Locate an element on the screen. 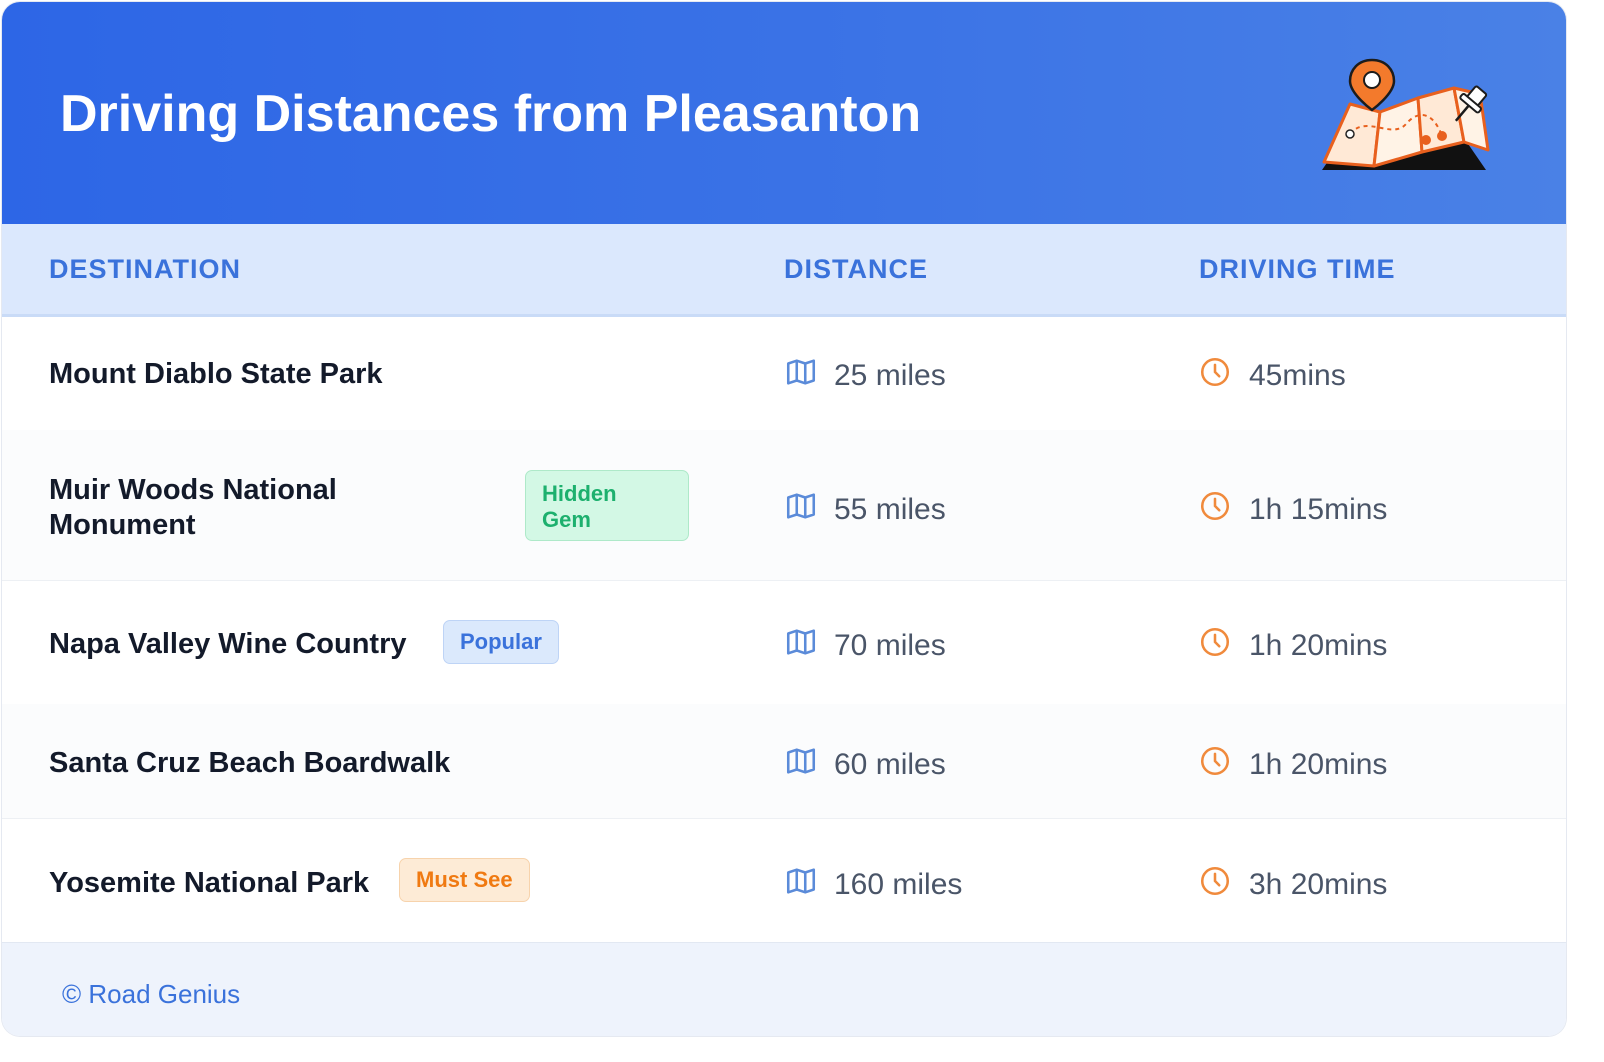 The image size is (1604, 1062). driving-time-value: 3h 20mins is located at coordinates (1318, 884).